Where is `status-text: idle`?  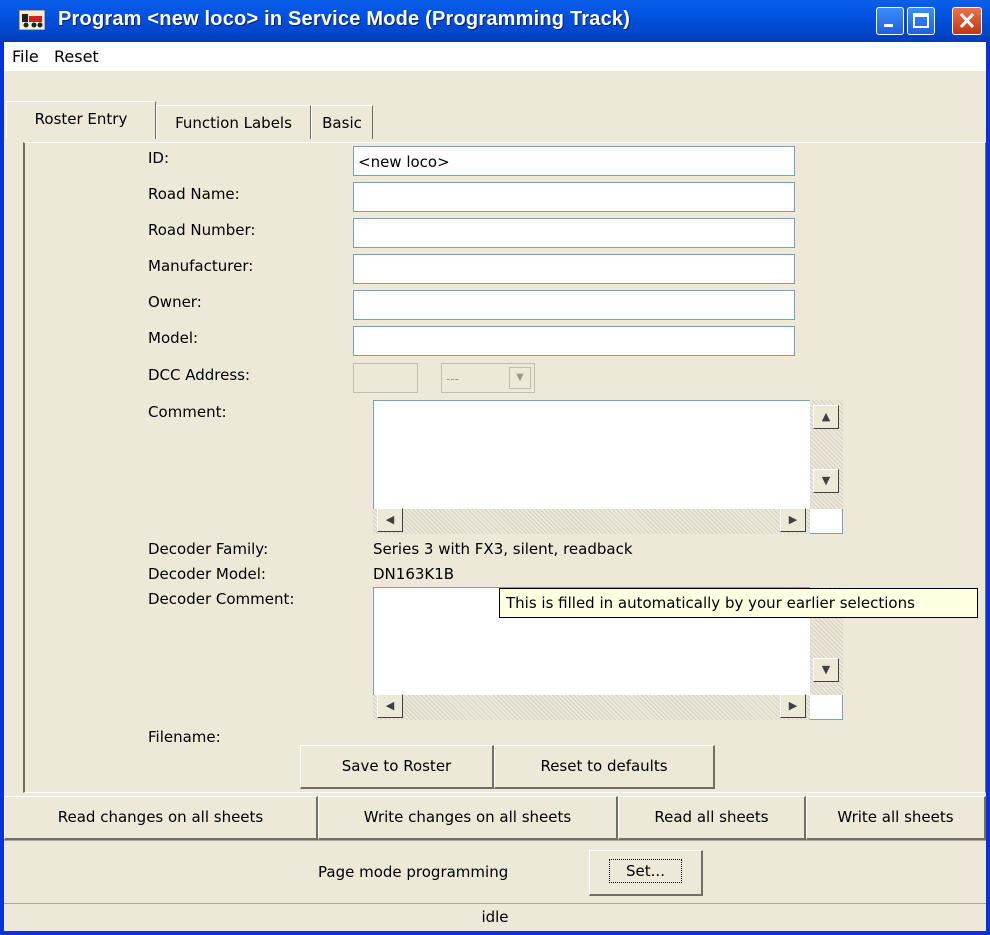
status-text: idle is located at coordinates (495, 917).